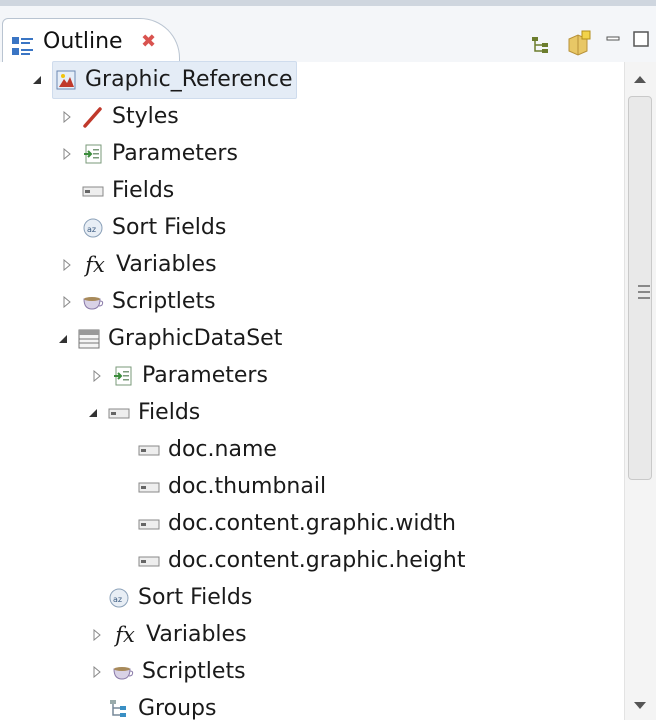 This screenshot has height=727, width=656. Describe the element at coordinates (328, 709) in the screenshot. I see `tree-node-dataset-groups: Groups` at that location.